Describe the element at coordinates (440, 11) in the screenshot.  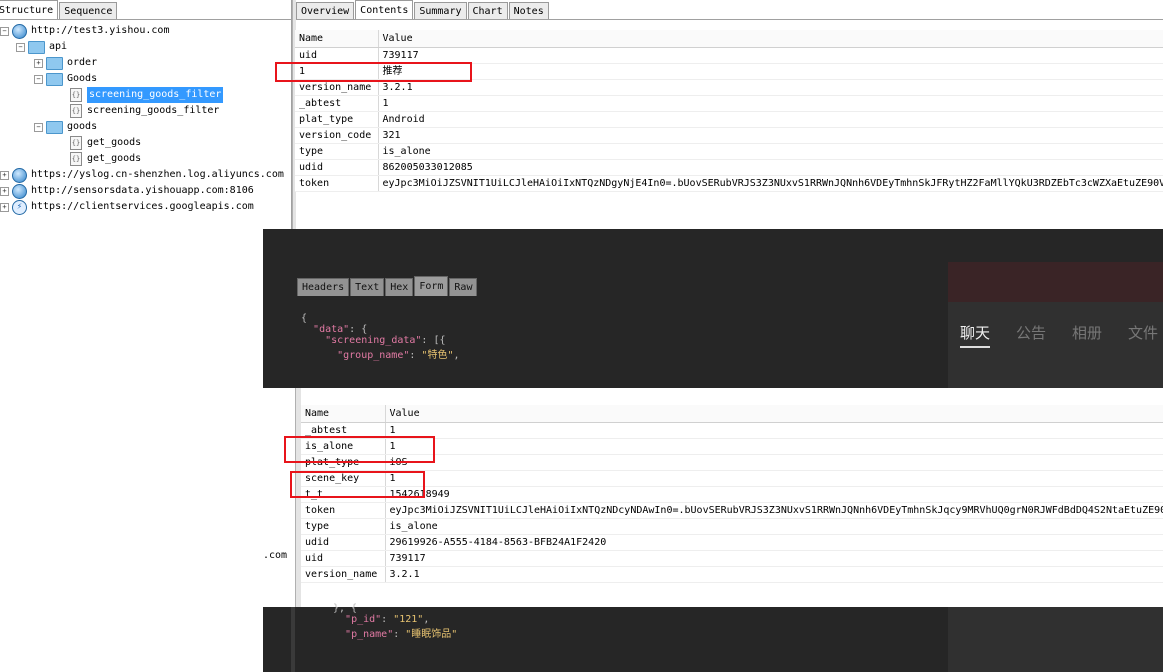
I see `tab-summary: Summary` at that location.